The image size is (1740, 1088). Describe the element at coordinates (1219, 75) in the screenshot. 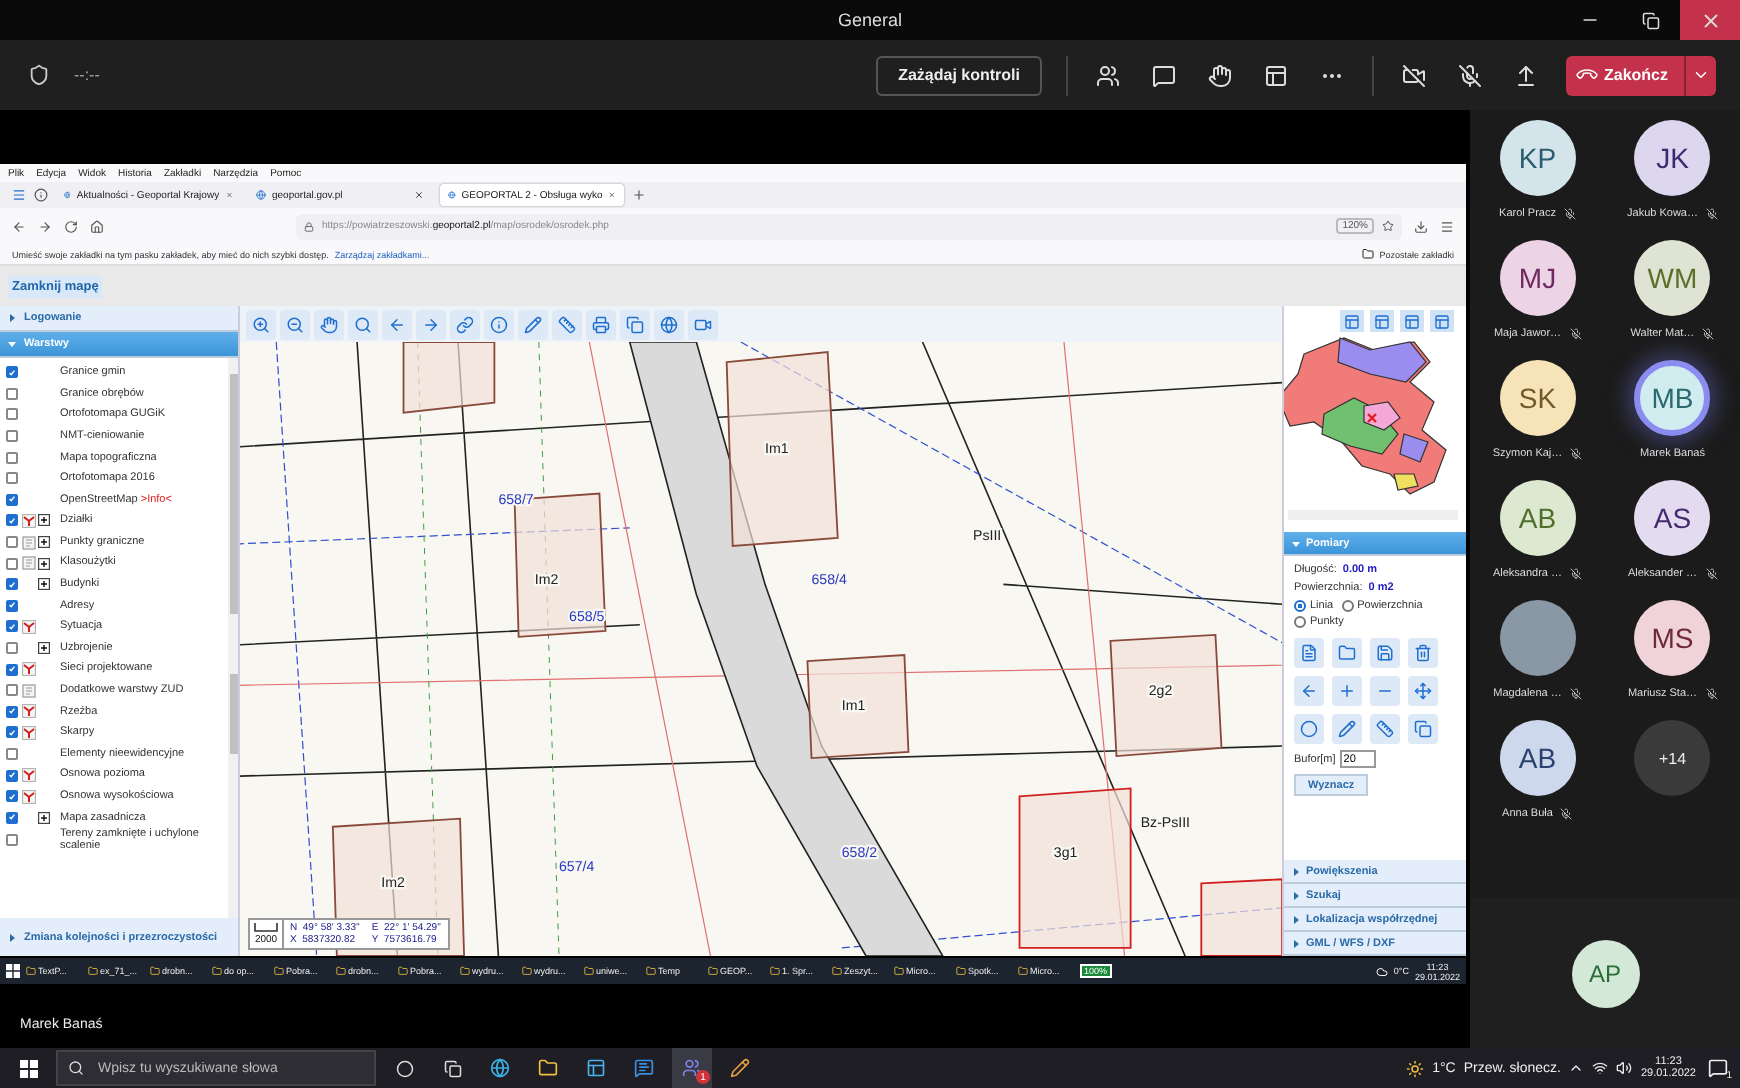

I see `raise-hand-button` at that location.